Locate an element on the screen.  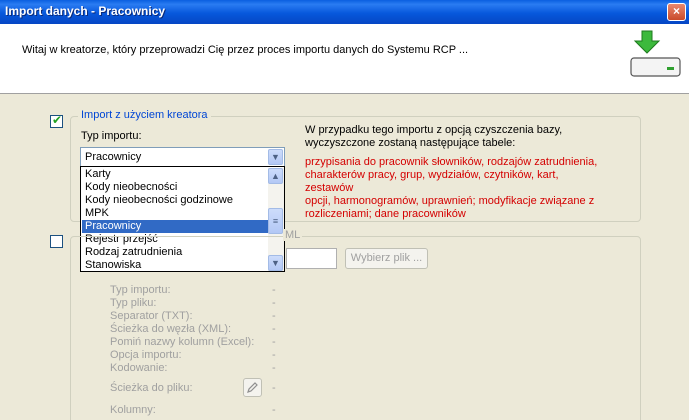
dropdown-option: Karty is located at coordinates (175, 174).